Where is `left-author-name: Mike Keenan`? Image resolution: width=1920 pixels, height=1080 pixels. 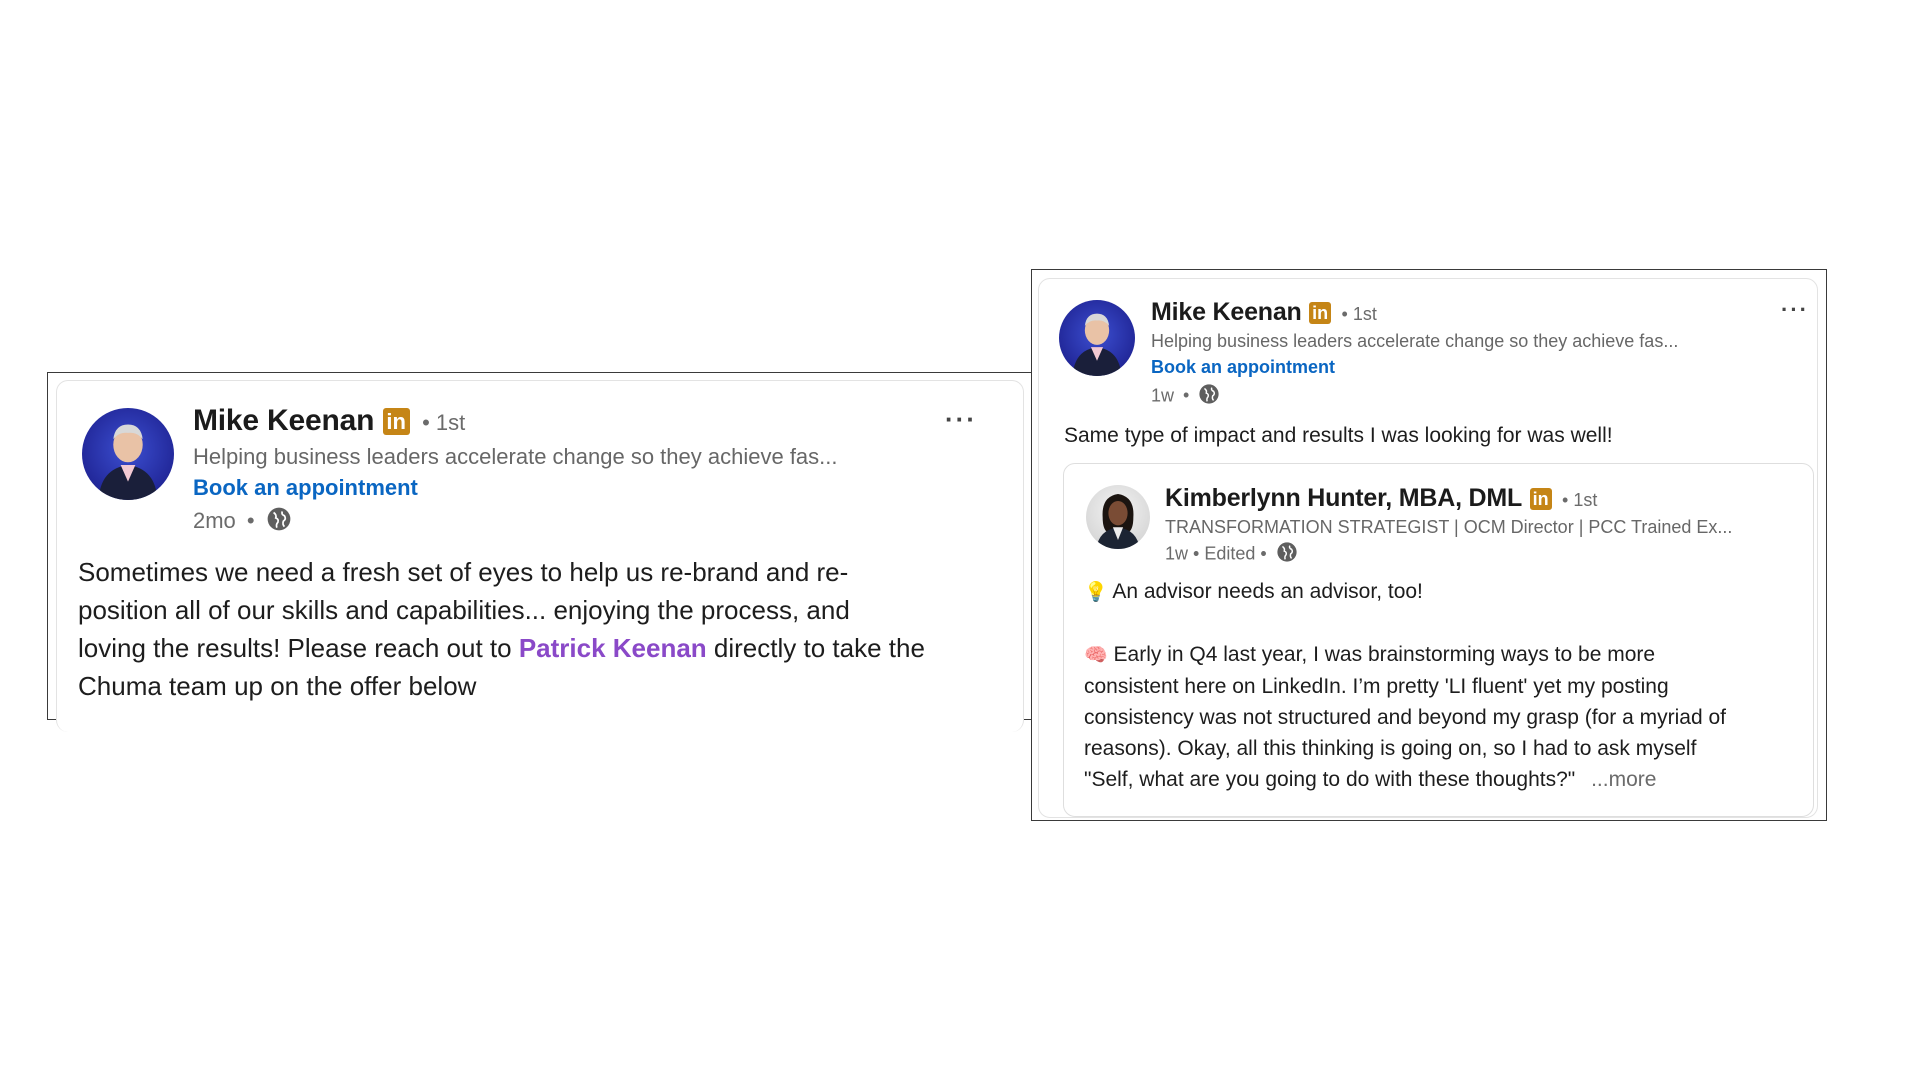 left-author-name: Mike Keenan is located at coordinates (283, 420).